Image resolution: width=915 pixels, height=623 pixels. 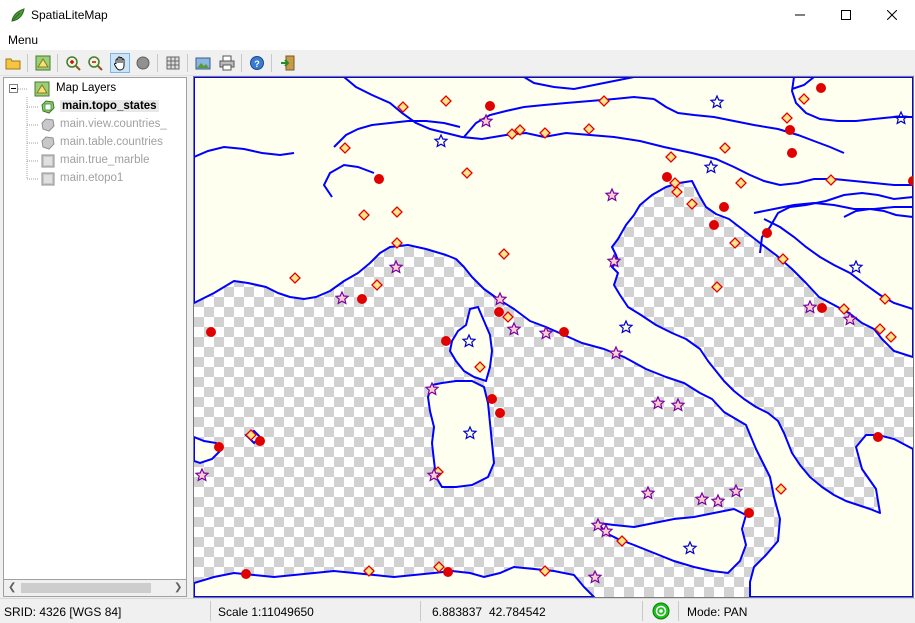 I want to click on minimize-icon, so click(x=800, y=15).